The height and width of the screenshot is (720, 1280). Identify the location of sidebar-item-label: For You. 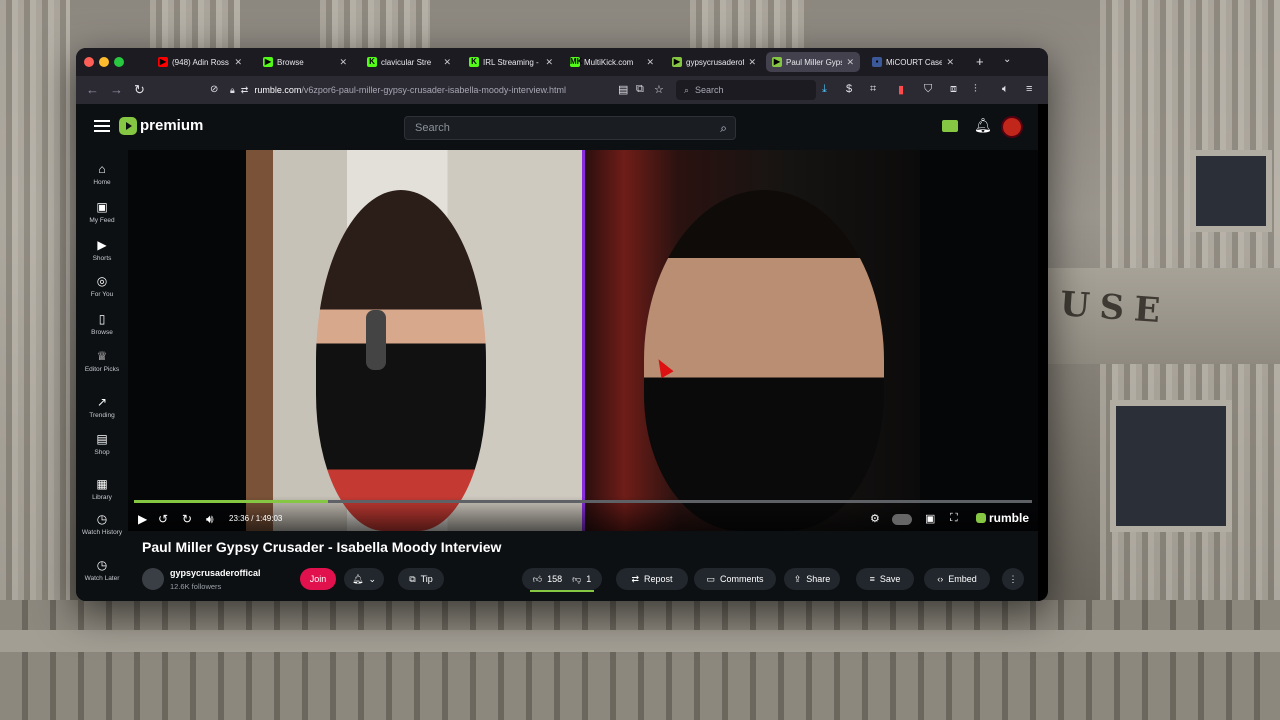
(102, 294).